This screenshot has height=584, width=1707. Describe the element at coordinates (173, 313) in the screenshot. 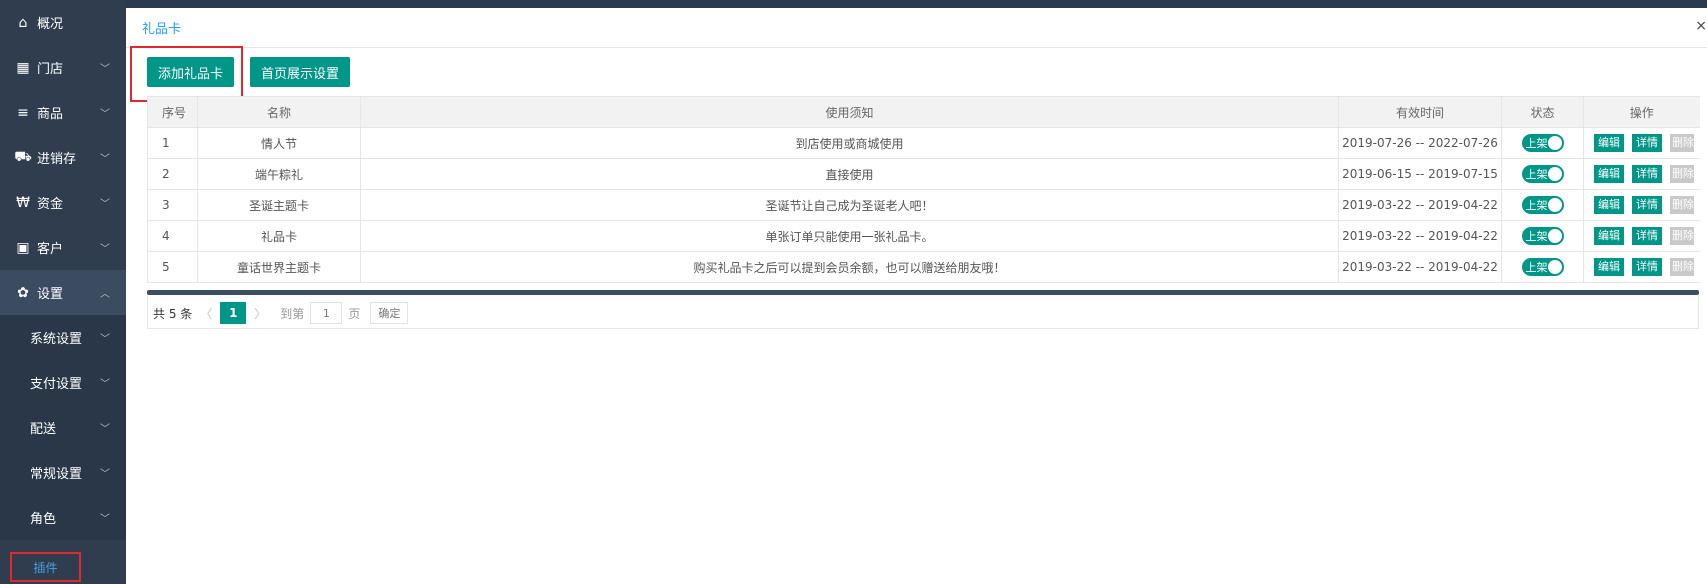

I see `pager-total: 共 5 条` at that location.